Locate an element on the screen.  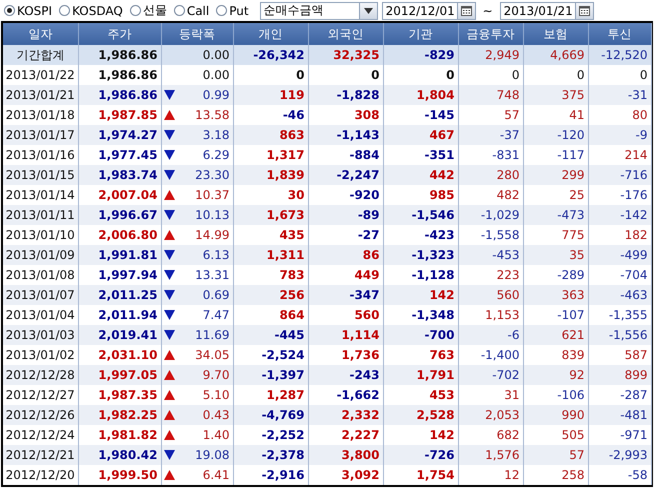
column-header: 등락폭 is located at coordinates (197, 34).